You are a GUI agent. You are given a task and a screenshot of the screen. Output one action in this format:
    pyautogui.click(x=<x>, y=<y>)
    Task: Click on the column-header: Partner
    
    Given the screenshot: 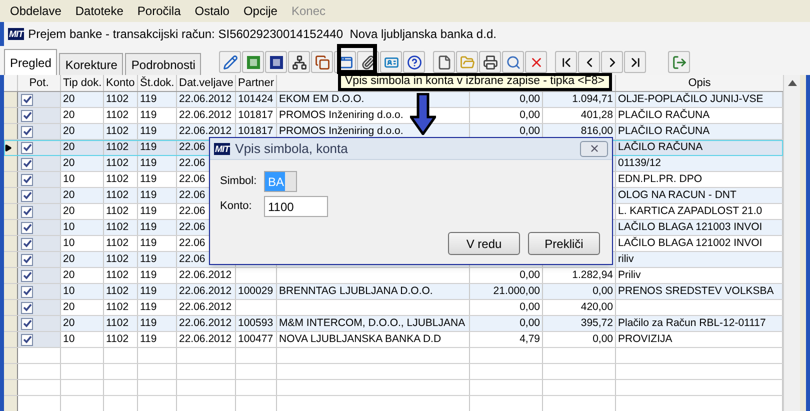 What is the action you would take?
    pyautogui.click(x=256, y=83)
    